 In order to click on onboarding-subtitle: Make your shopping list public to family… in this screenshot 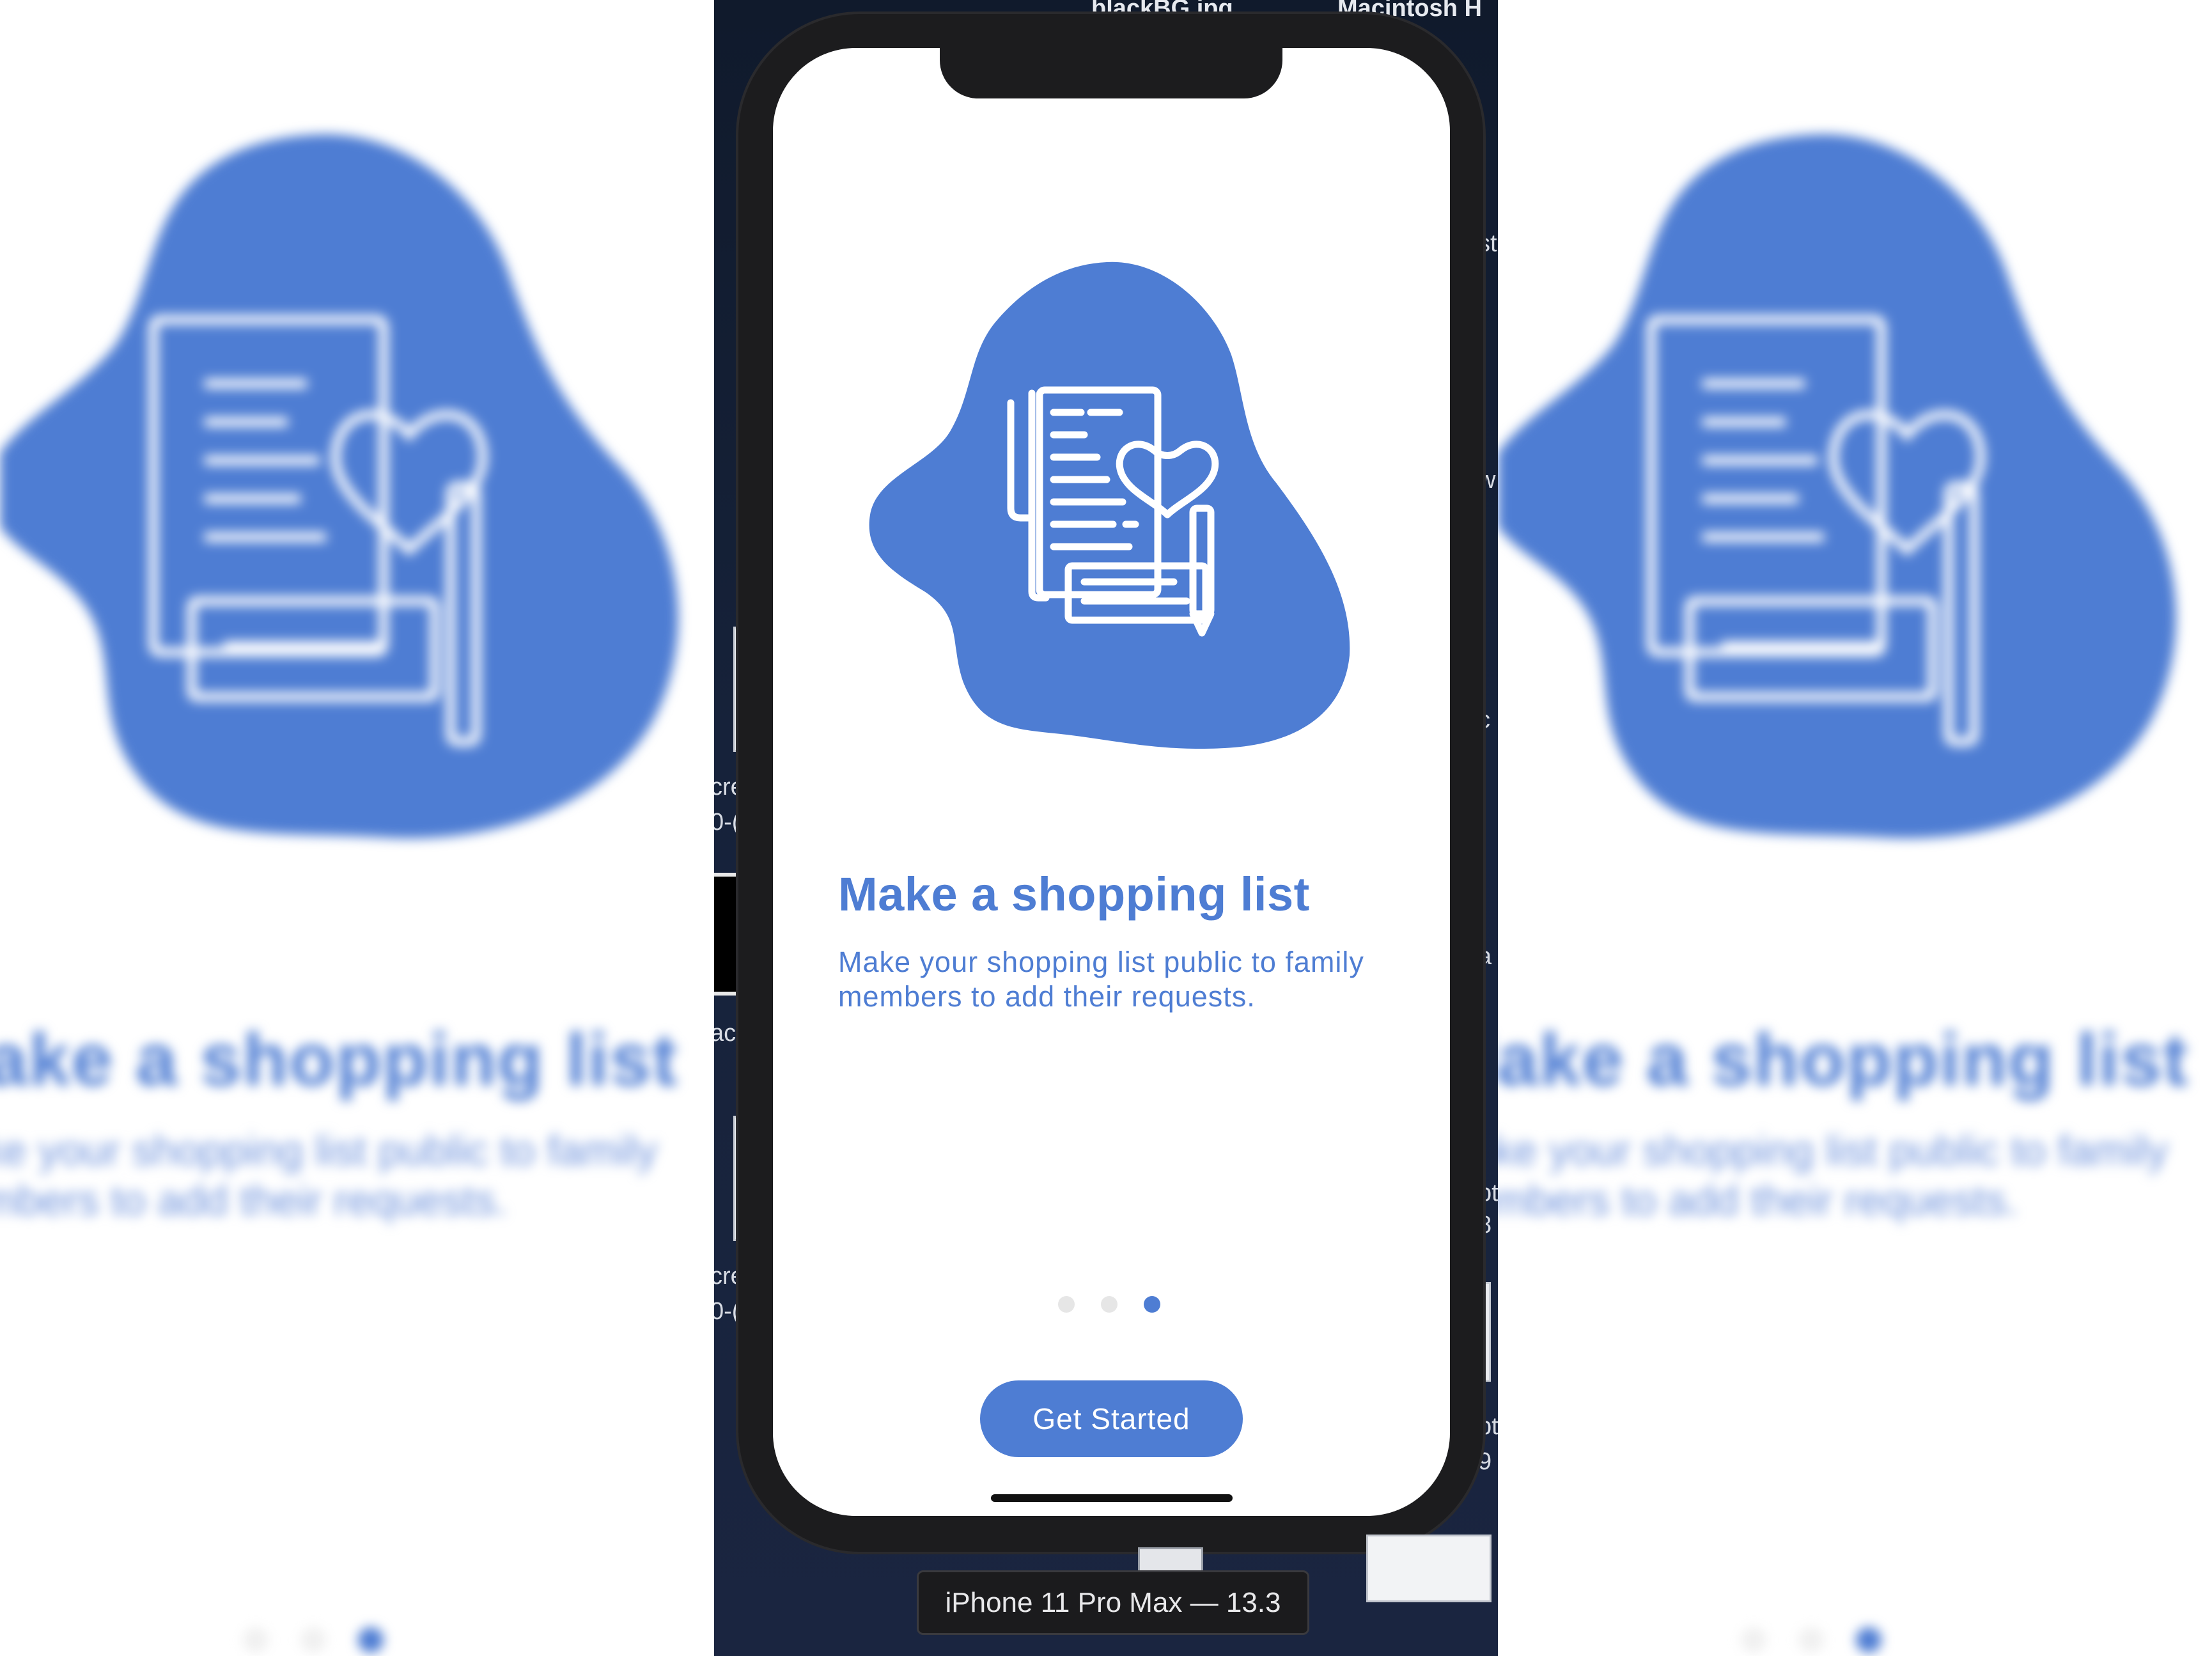, I will do `click(1101, 979)`.